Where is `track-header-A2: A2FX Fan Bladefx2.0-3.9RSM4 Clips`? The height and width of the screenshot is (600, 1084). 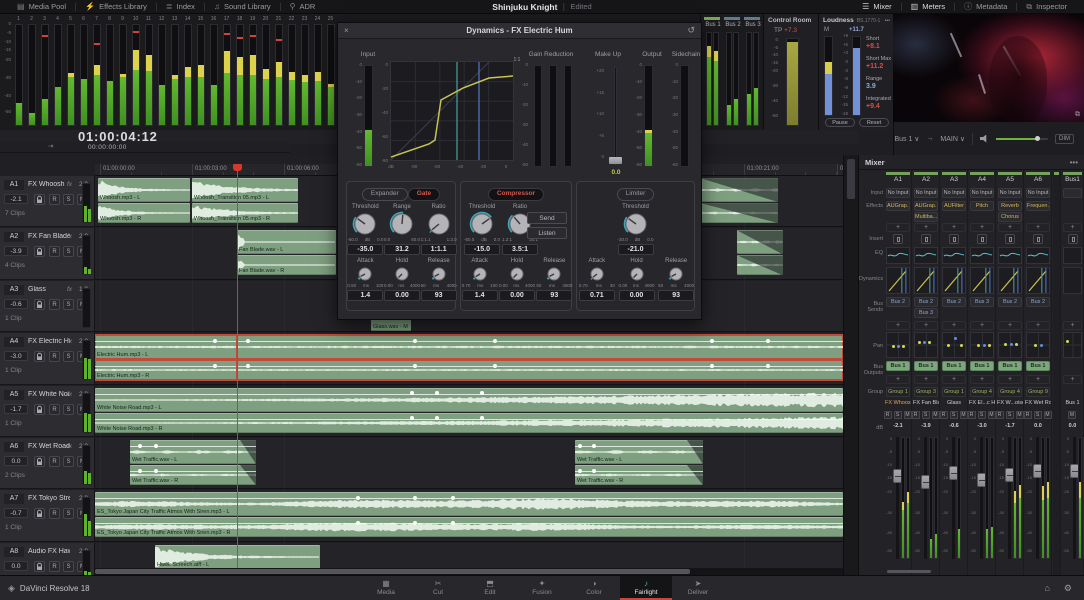 track-header-A2: A2FX Fan Bladefx2.0-3.9RSM4 Clips is located at coordinates (47, 254).